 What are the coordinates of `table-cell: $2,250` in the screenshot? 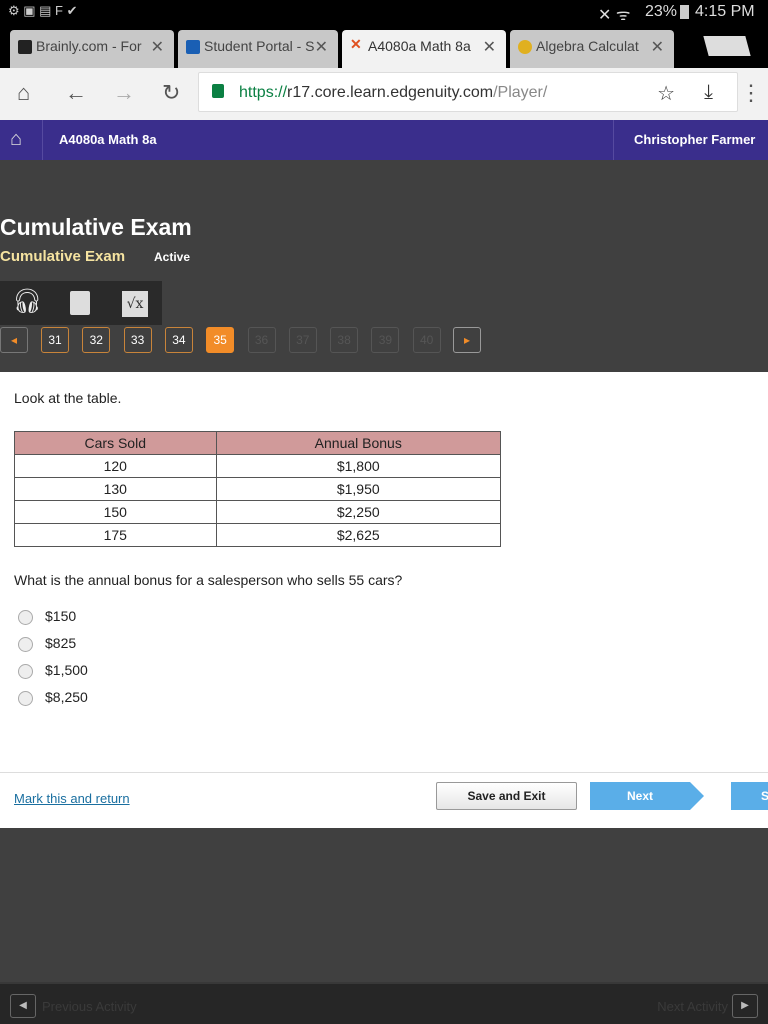 It's located at (358, 512).